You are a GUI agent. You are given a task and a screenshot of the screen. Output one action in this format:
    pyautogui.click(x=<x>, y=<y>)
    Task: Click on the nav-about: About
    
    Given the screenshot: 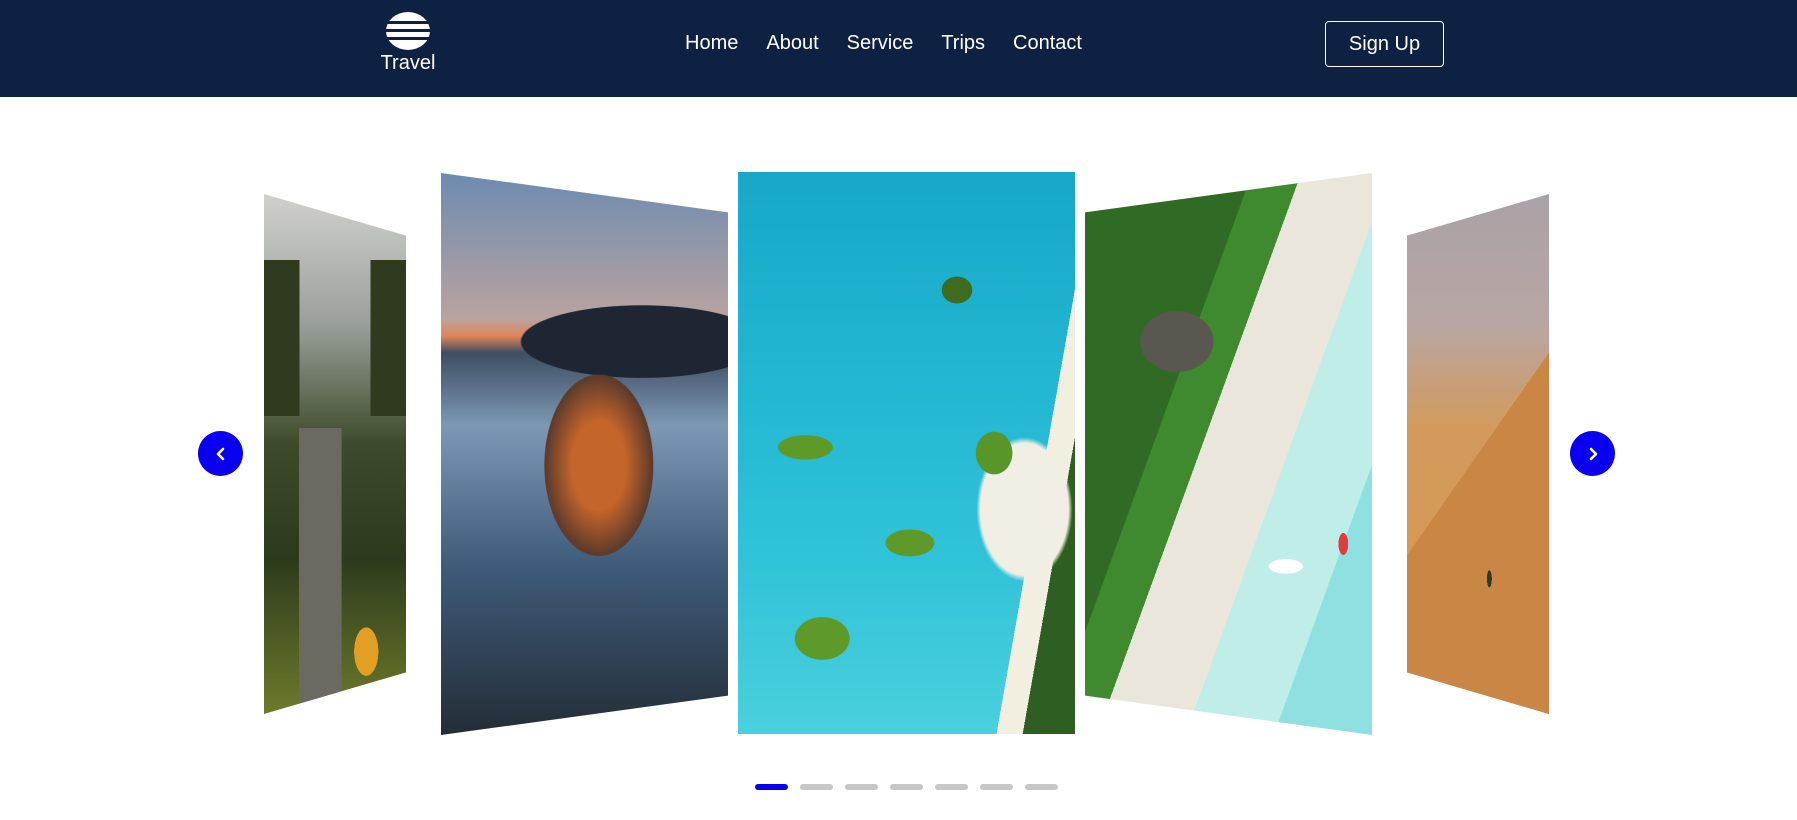 What is the action you would take?
    pyautogui.click(x=792, y=43)
    